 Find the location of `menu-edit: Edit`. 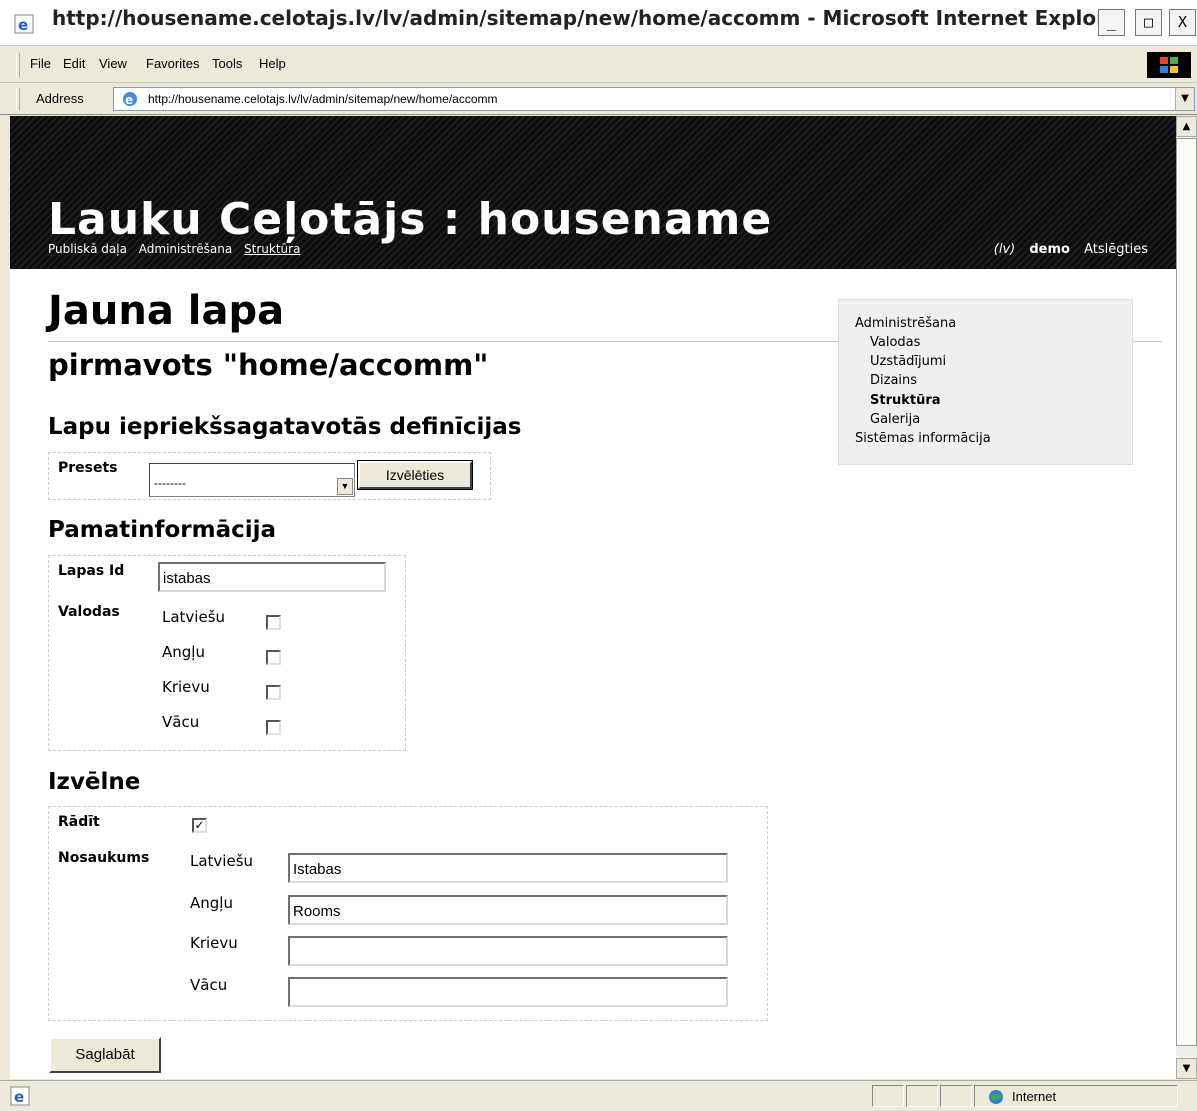

menu-edit: Edit is located at coordinates (74, 63).